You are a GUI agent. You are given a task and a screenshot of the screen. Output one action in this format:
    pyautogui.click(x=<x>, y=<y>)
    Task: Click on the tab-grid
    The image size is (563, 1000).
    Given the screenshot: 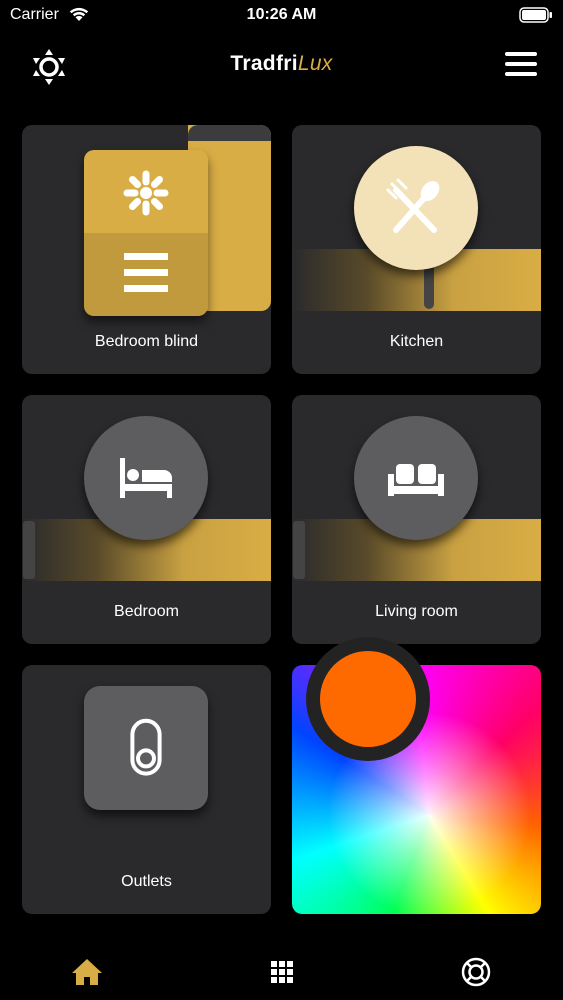 What is the action you would take?
    pyautogui.click(x=282, y=972)
    